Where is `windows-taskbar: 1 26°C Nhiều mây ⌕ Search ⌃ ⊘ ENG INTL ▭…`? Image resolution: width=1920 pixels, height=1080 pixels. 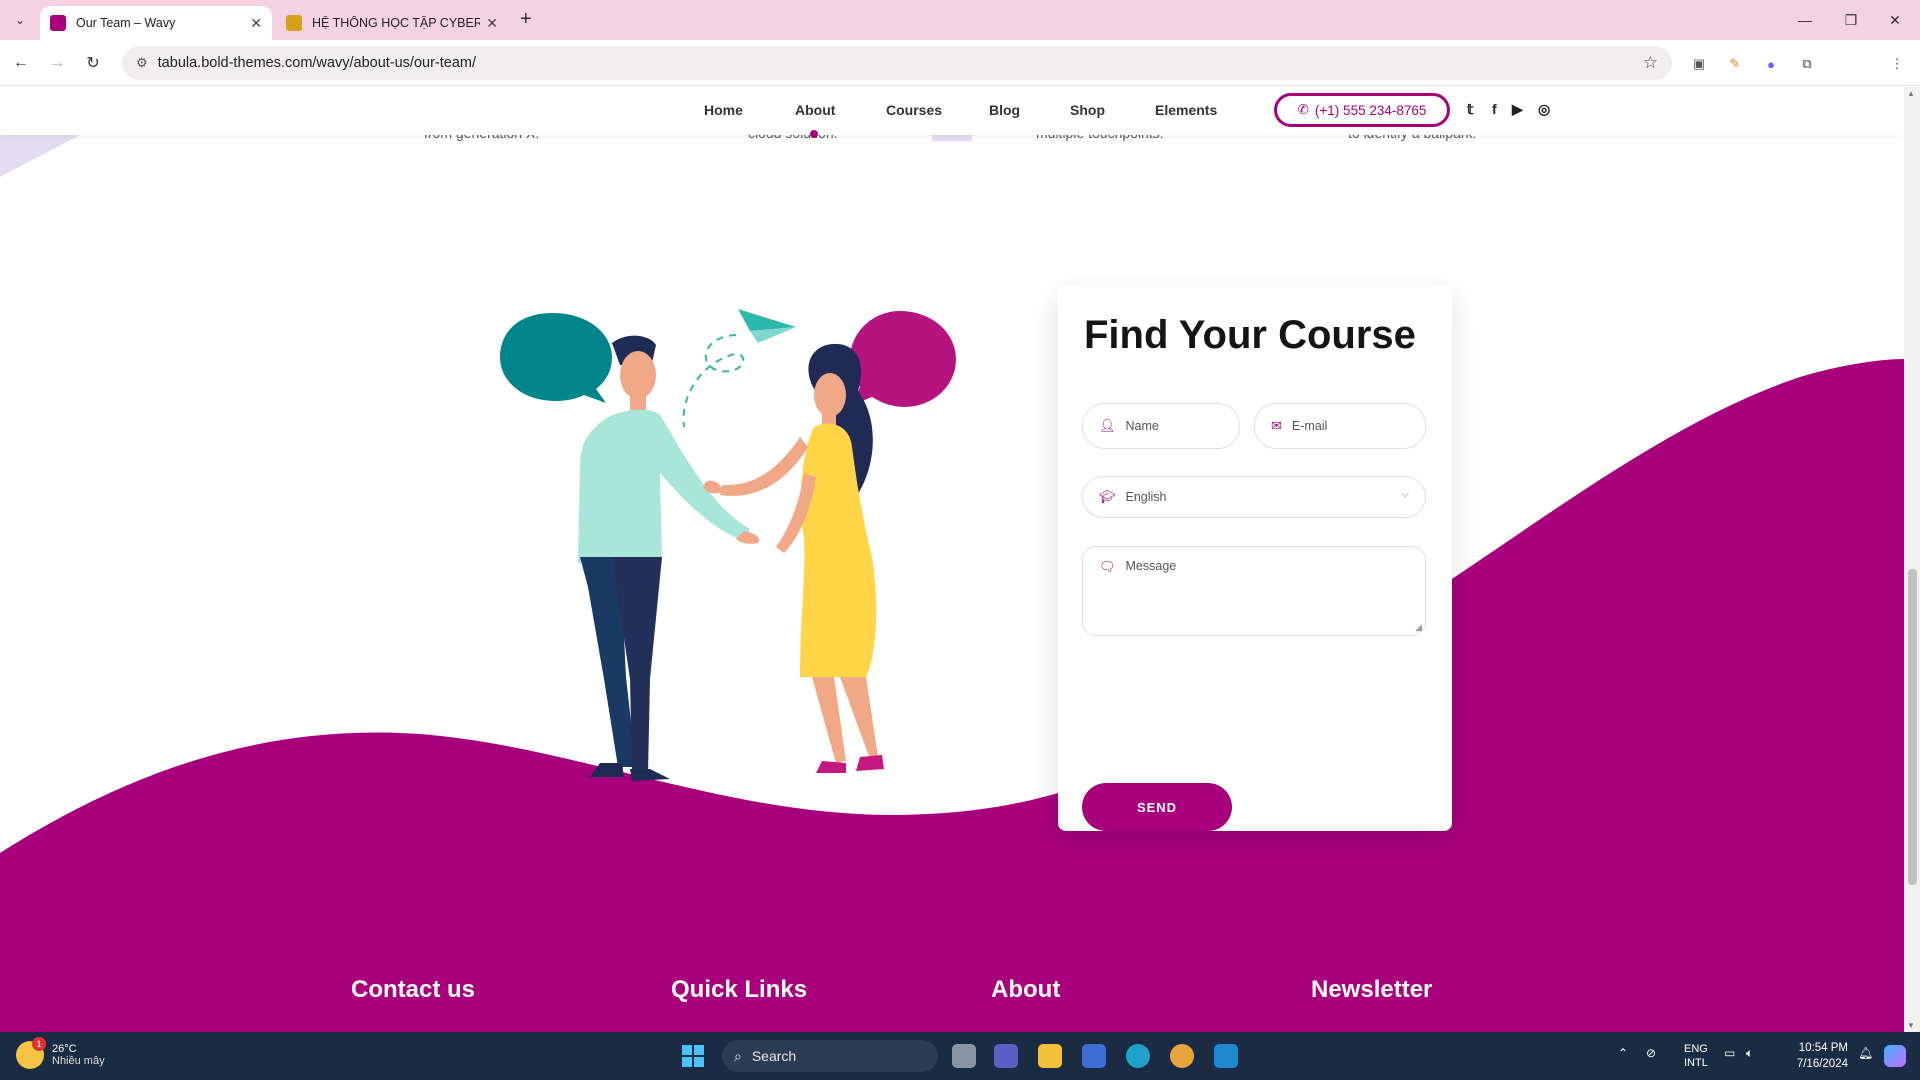
windows-taskbar: 1 26°C Nhiều mây ⌕ Search ⌃ ⊘ ENG INTL ▭… is located at coordinates (960, 1056).